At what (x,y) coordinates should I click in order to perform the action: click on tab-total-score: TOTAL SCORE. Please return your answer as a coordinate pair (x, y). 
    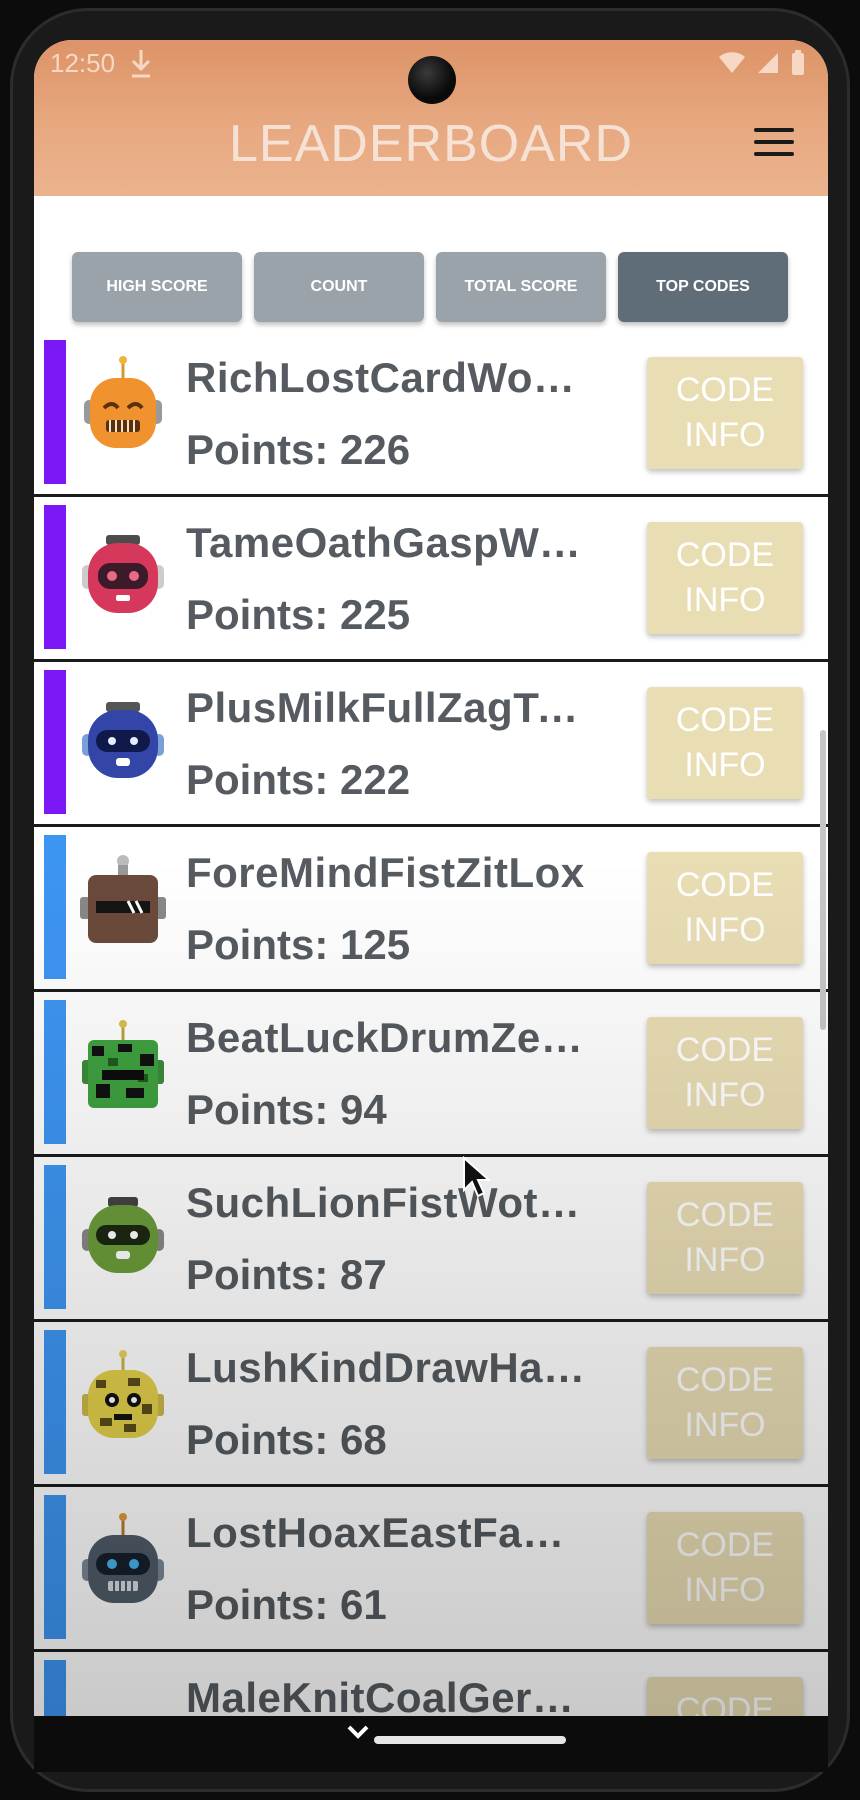
    Looking at the image, I should click on (521, 287).